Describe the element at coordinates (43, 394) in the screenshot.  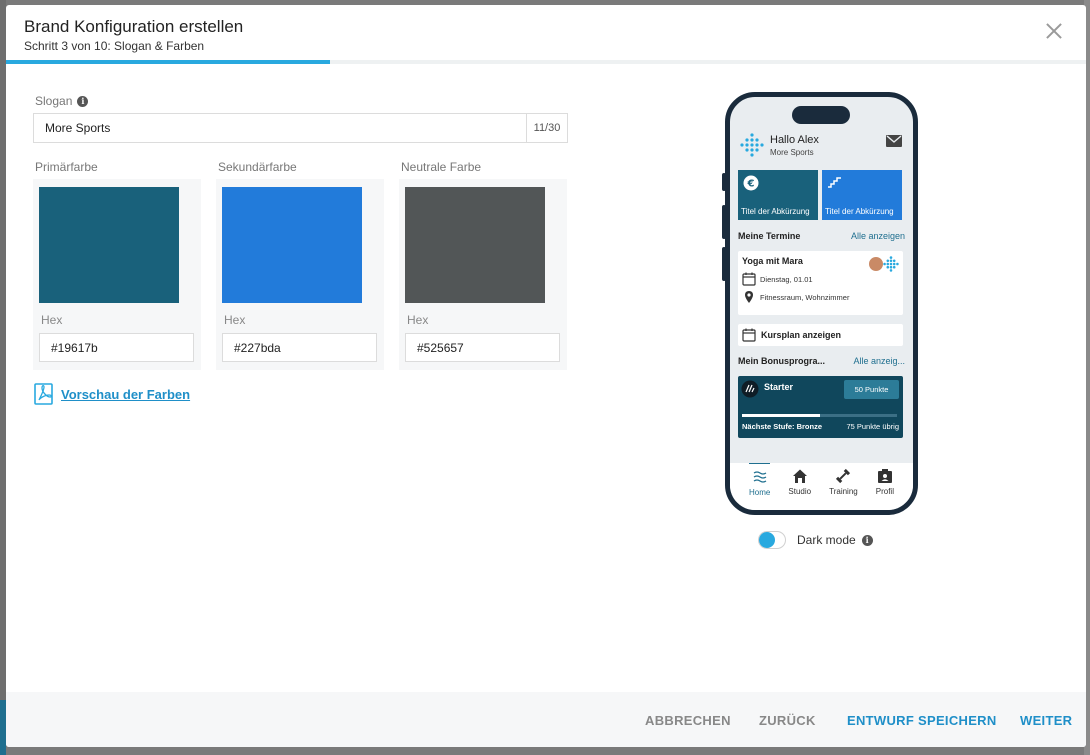
I see `pdf-icon` at that location.